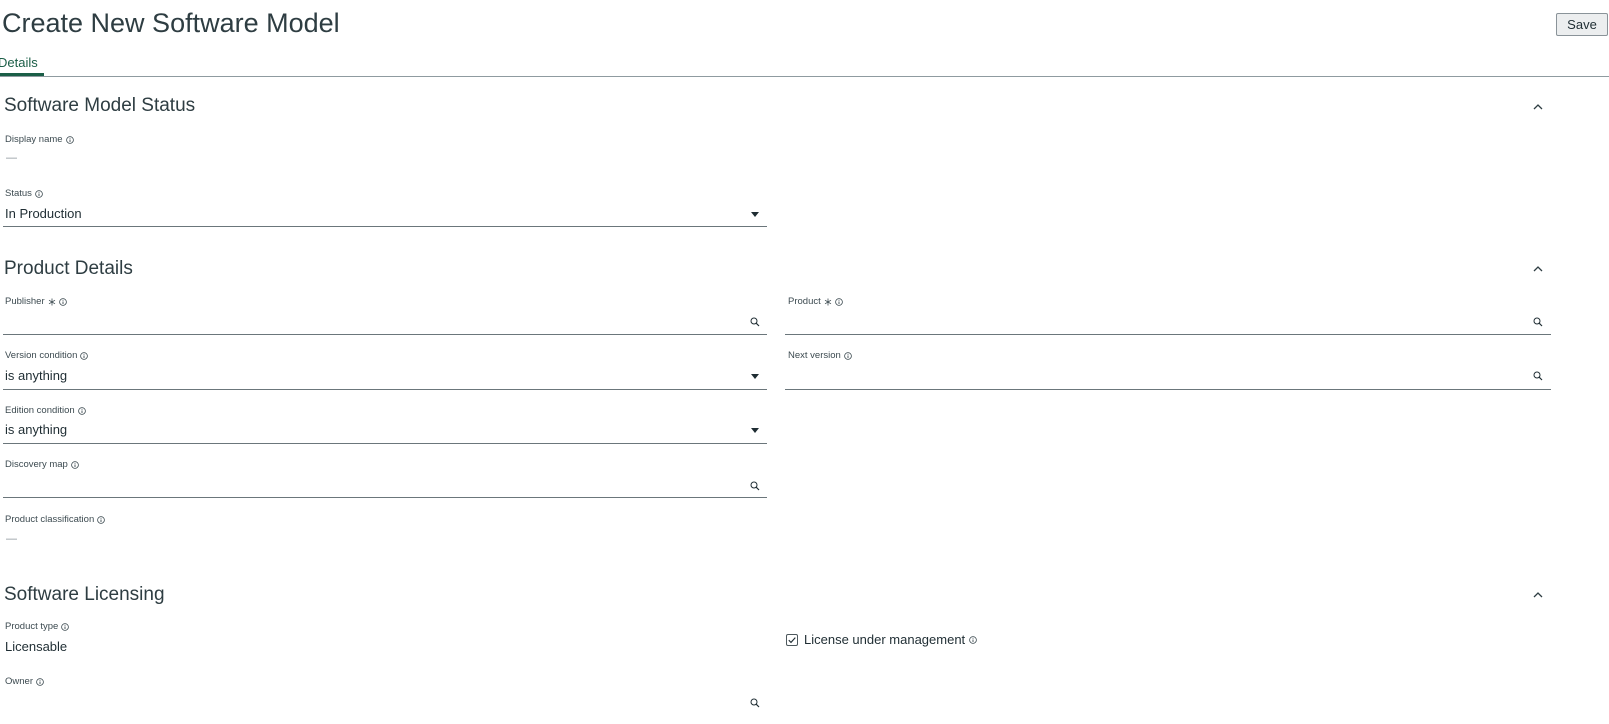  Describe the element at coordinates (885, 639) in the screenshot. I see `license-under-management-label: License under management` at that location.